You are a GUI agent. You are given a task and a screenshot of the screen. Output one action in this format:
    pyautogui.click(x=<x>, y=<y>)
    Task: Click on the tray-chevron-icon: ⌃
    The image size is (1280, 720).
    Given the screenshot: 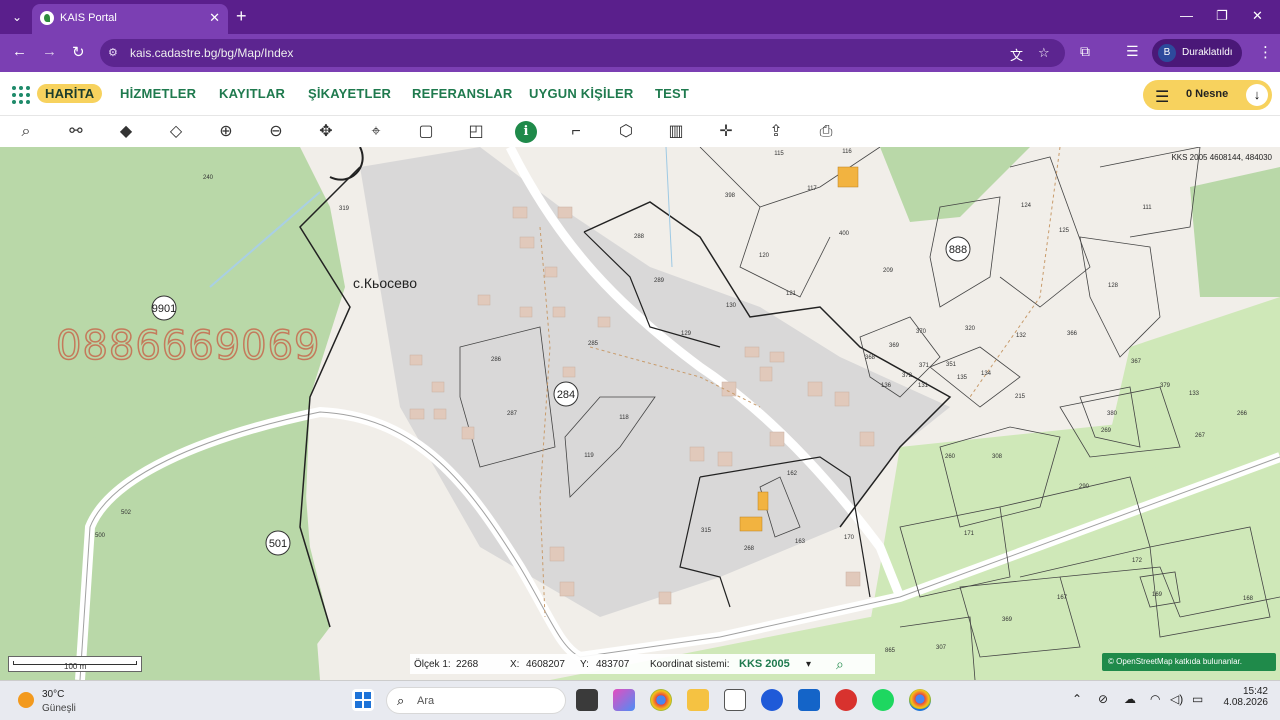 What is the action you would take?
    pyautogui.click(x=1077, y=699)
    